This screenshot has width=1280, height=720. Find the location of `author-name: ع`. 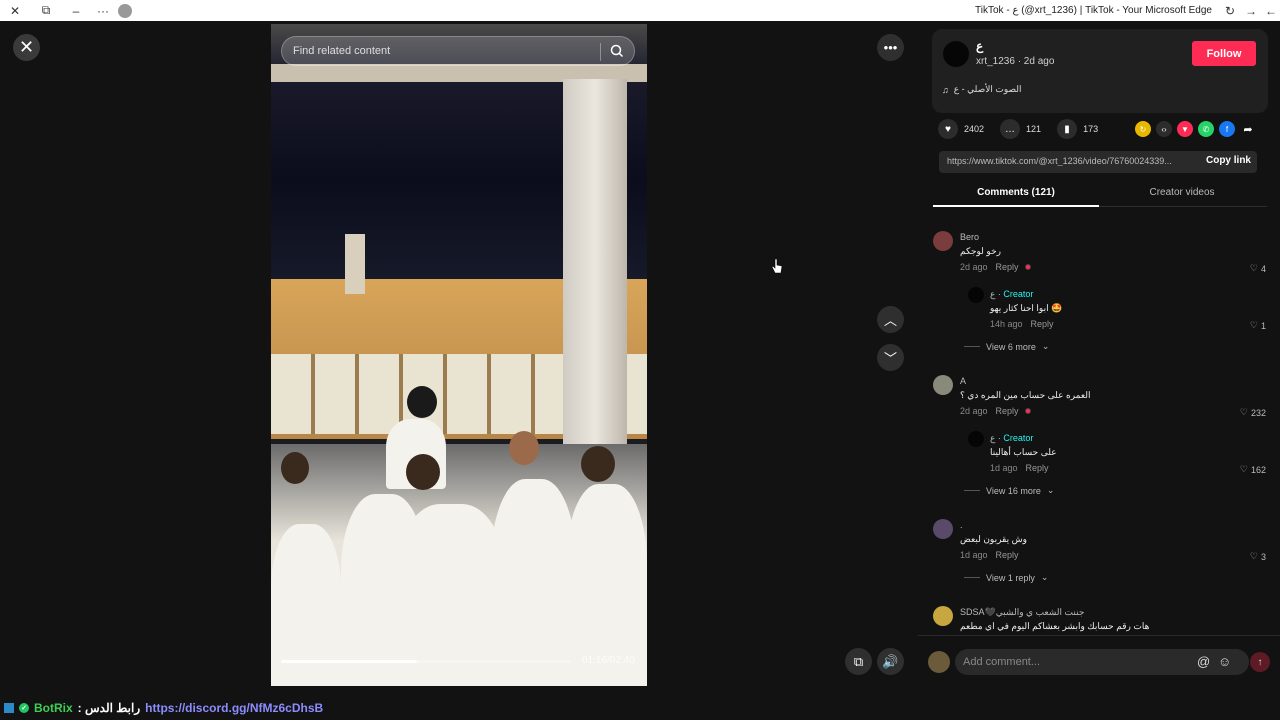

author-name: ع is located at coordinates (979, 46).